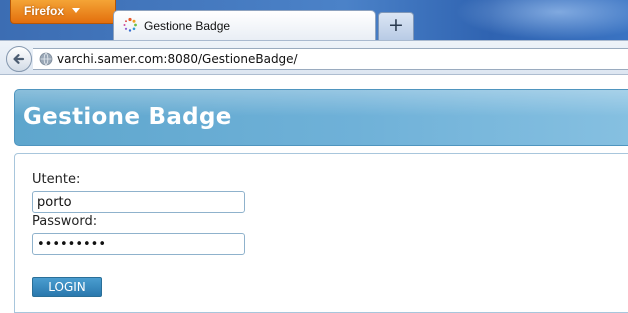 The width and height of the screenshot is (628, 313). Describe the element at coordinates (44, 11) in the screenshot. I see `firefox-menu-label: Firefox` at that location.